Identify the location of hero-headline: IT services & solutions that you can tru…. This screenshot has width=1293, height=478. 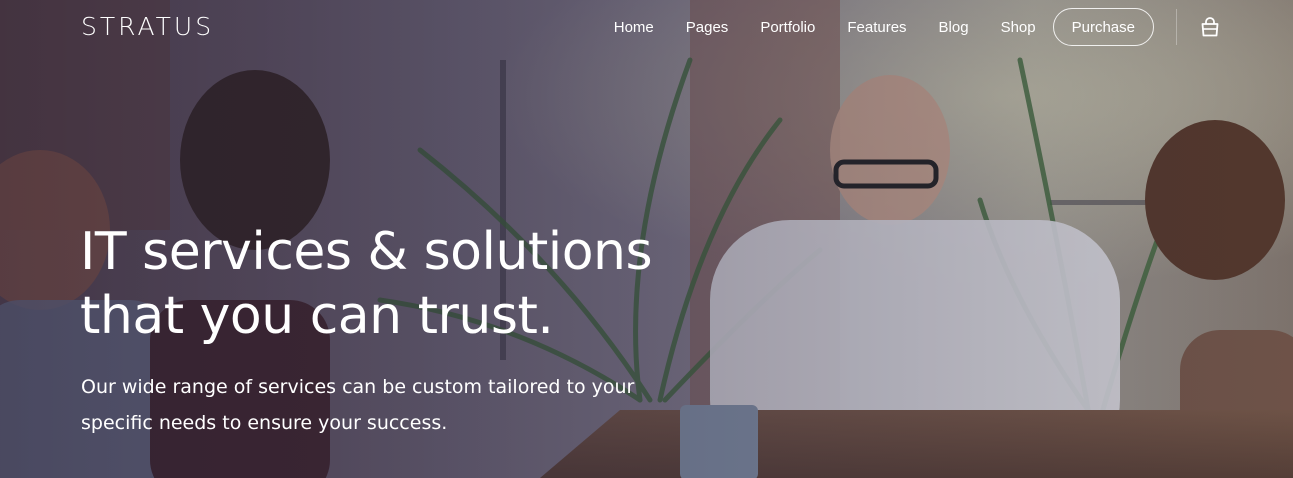
(366, 284).